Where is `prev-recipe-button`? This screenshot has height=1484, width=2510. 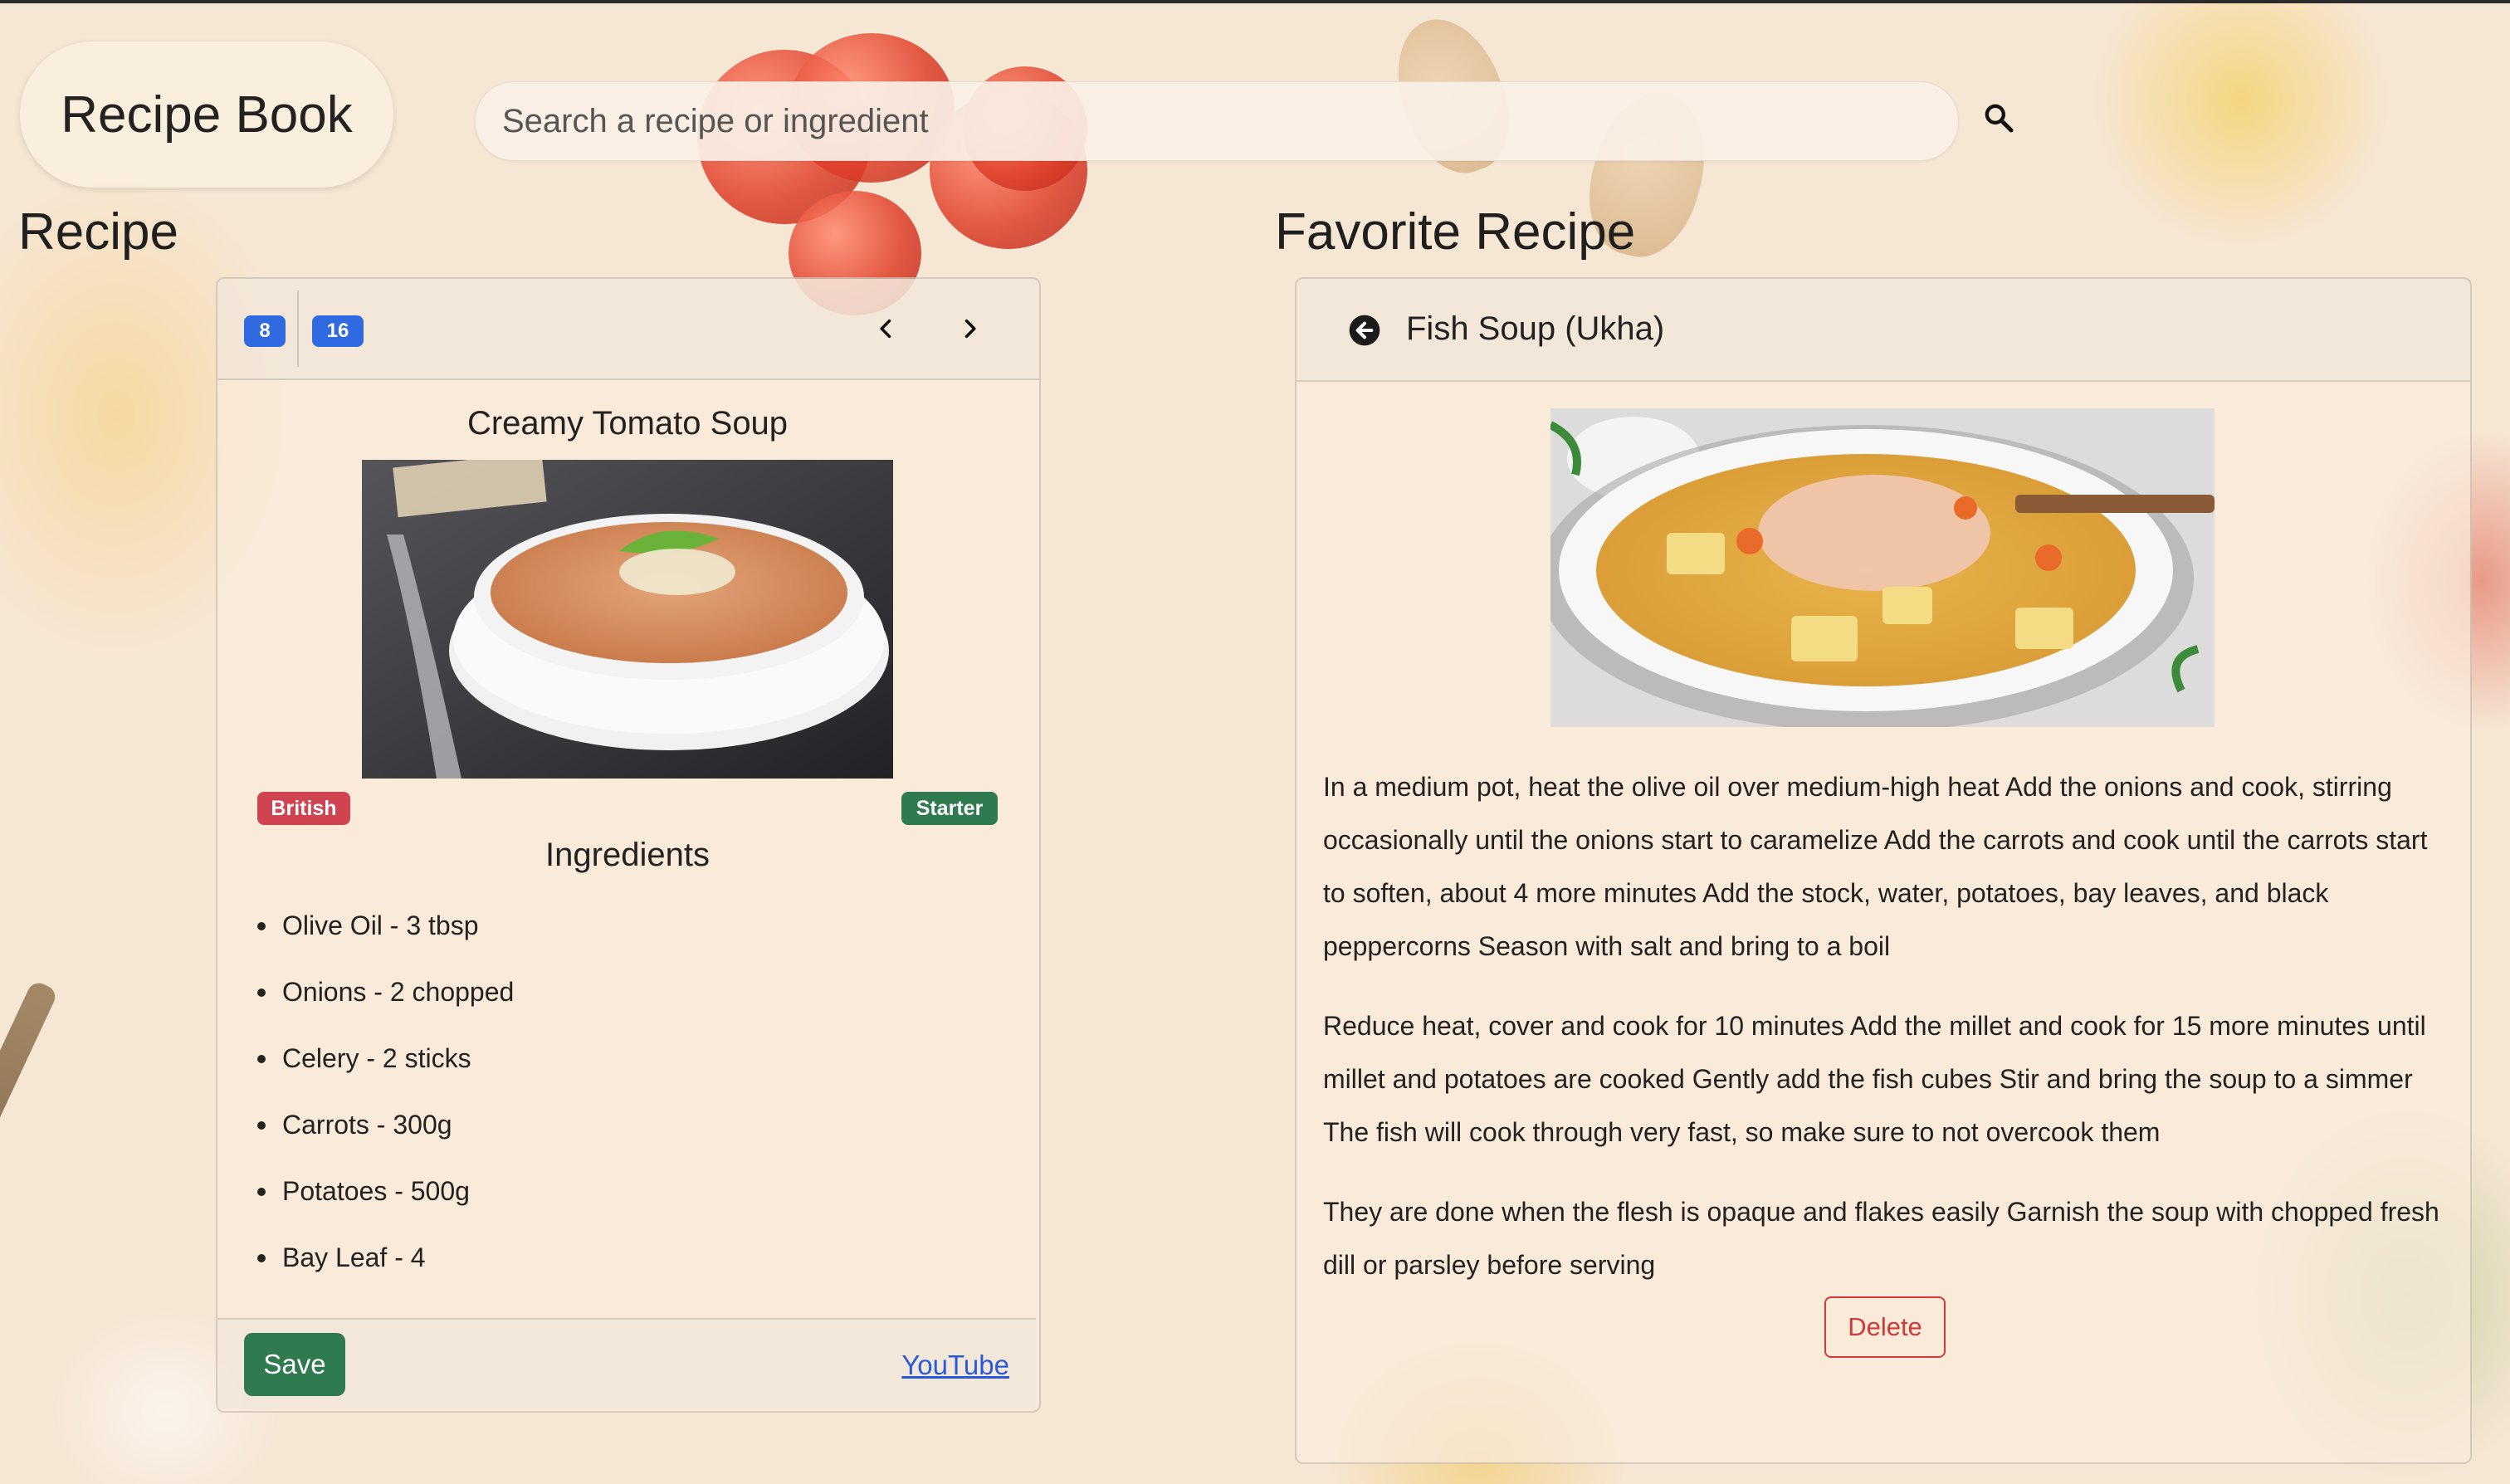
prev-recipe-button is located at coordinates (887, 329).